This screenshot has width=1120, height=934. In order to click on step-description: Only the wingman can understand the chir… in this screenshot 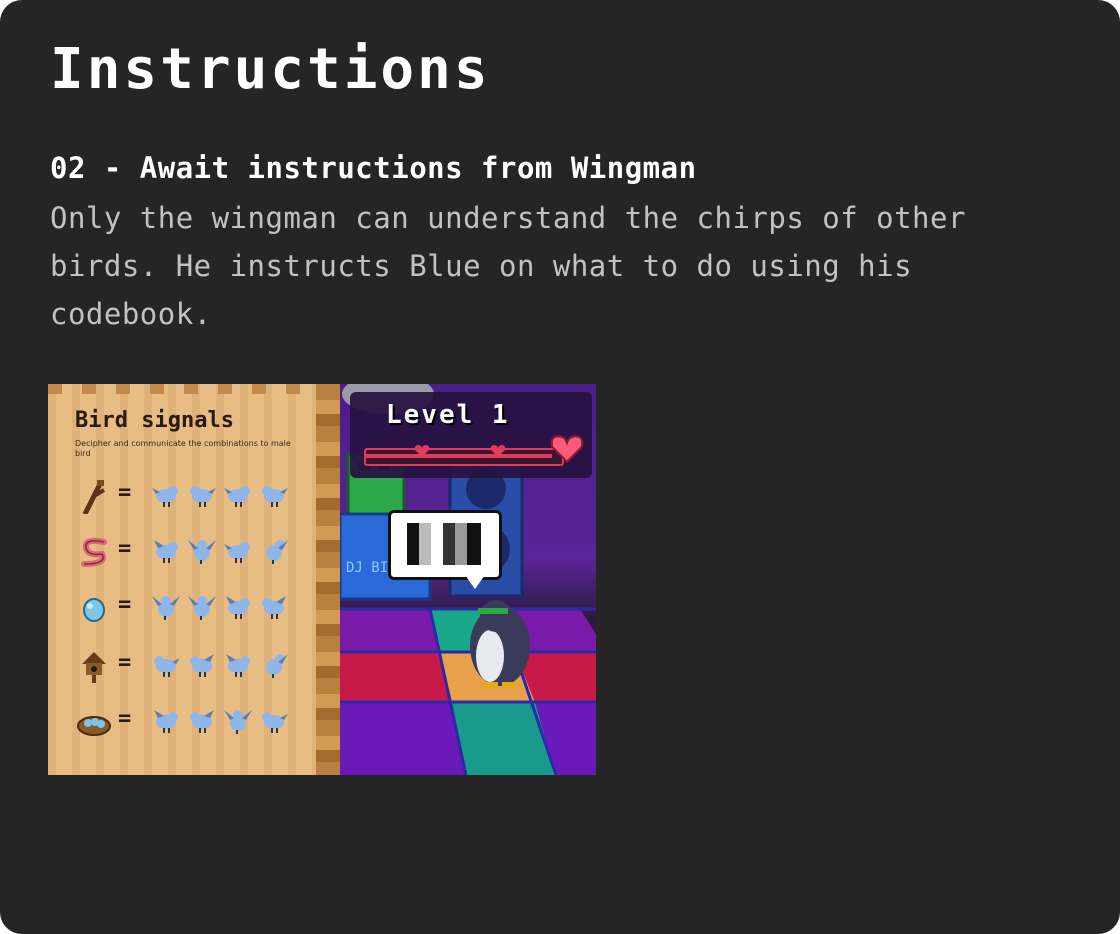, I will do `click(508, 266)`.